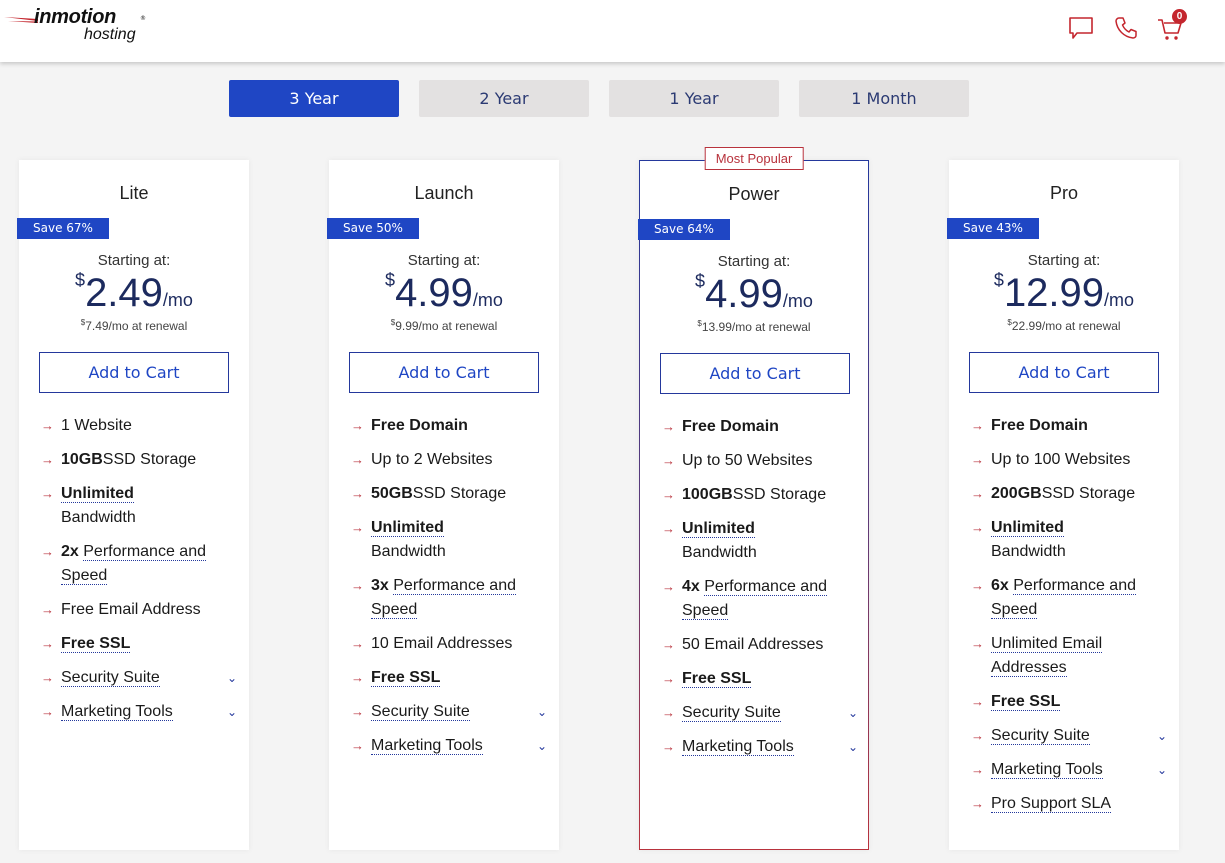 This screenshot has height=863, width=1225. Describe the element at coordinates (459, 493) in the screenshot. I see `feature-text: SSD Storage` at that location.